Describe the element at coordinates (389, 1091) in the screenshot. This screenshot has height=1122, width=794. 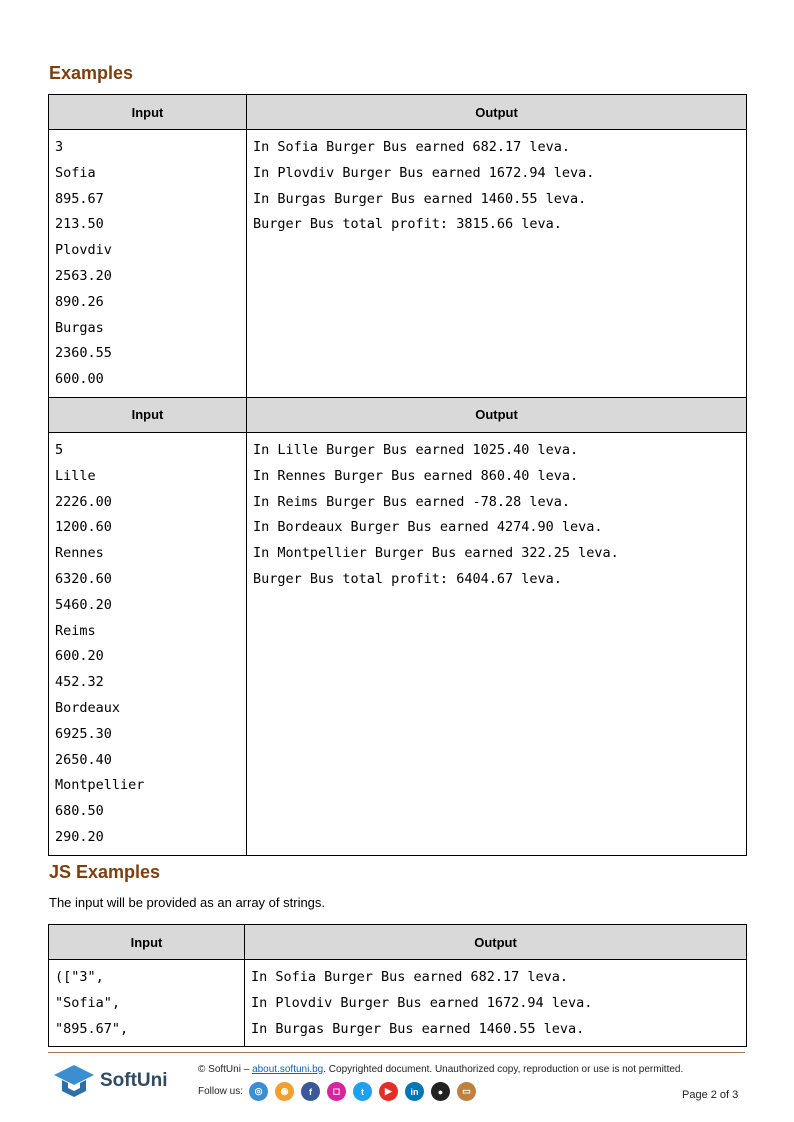
I see `youtube-icon: ▶` at that location.